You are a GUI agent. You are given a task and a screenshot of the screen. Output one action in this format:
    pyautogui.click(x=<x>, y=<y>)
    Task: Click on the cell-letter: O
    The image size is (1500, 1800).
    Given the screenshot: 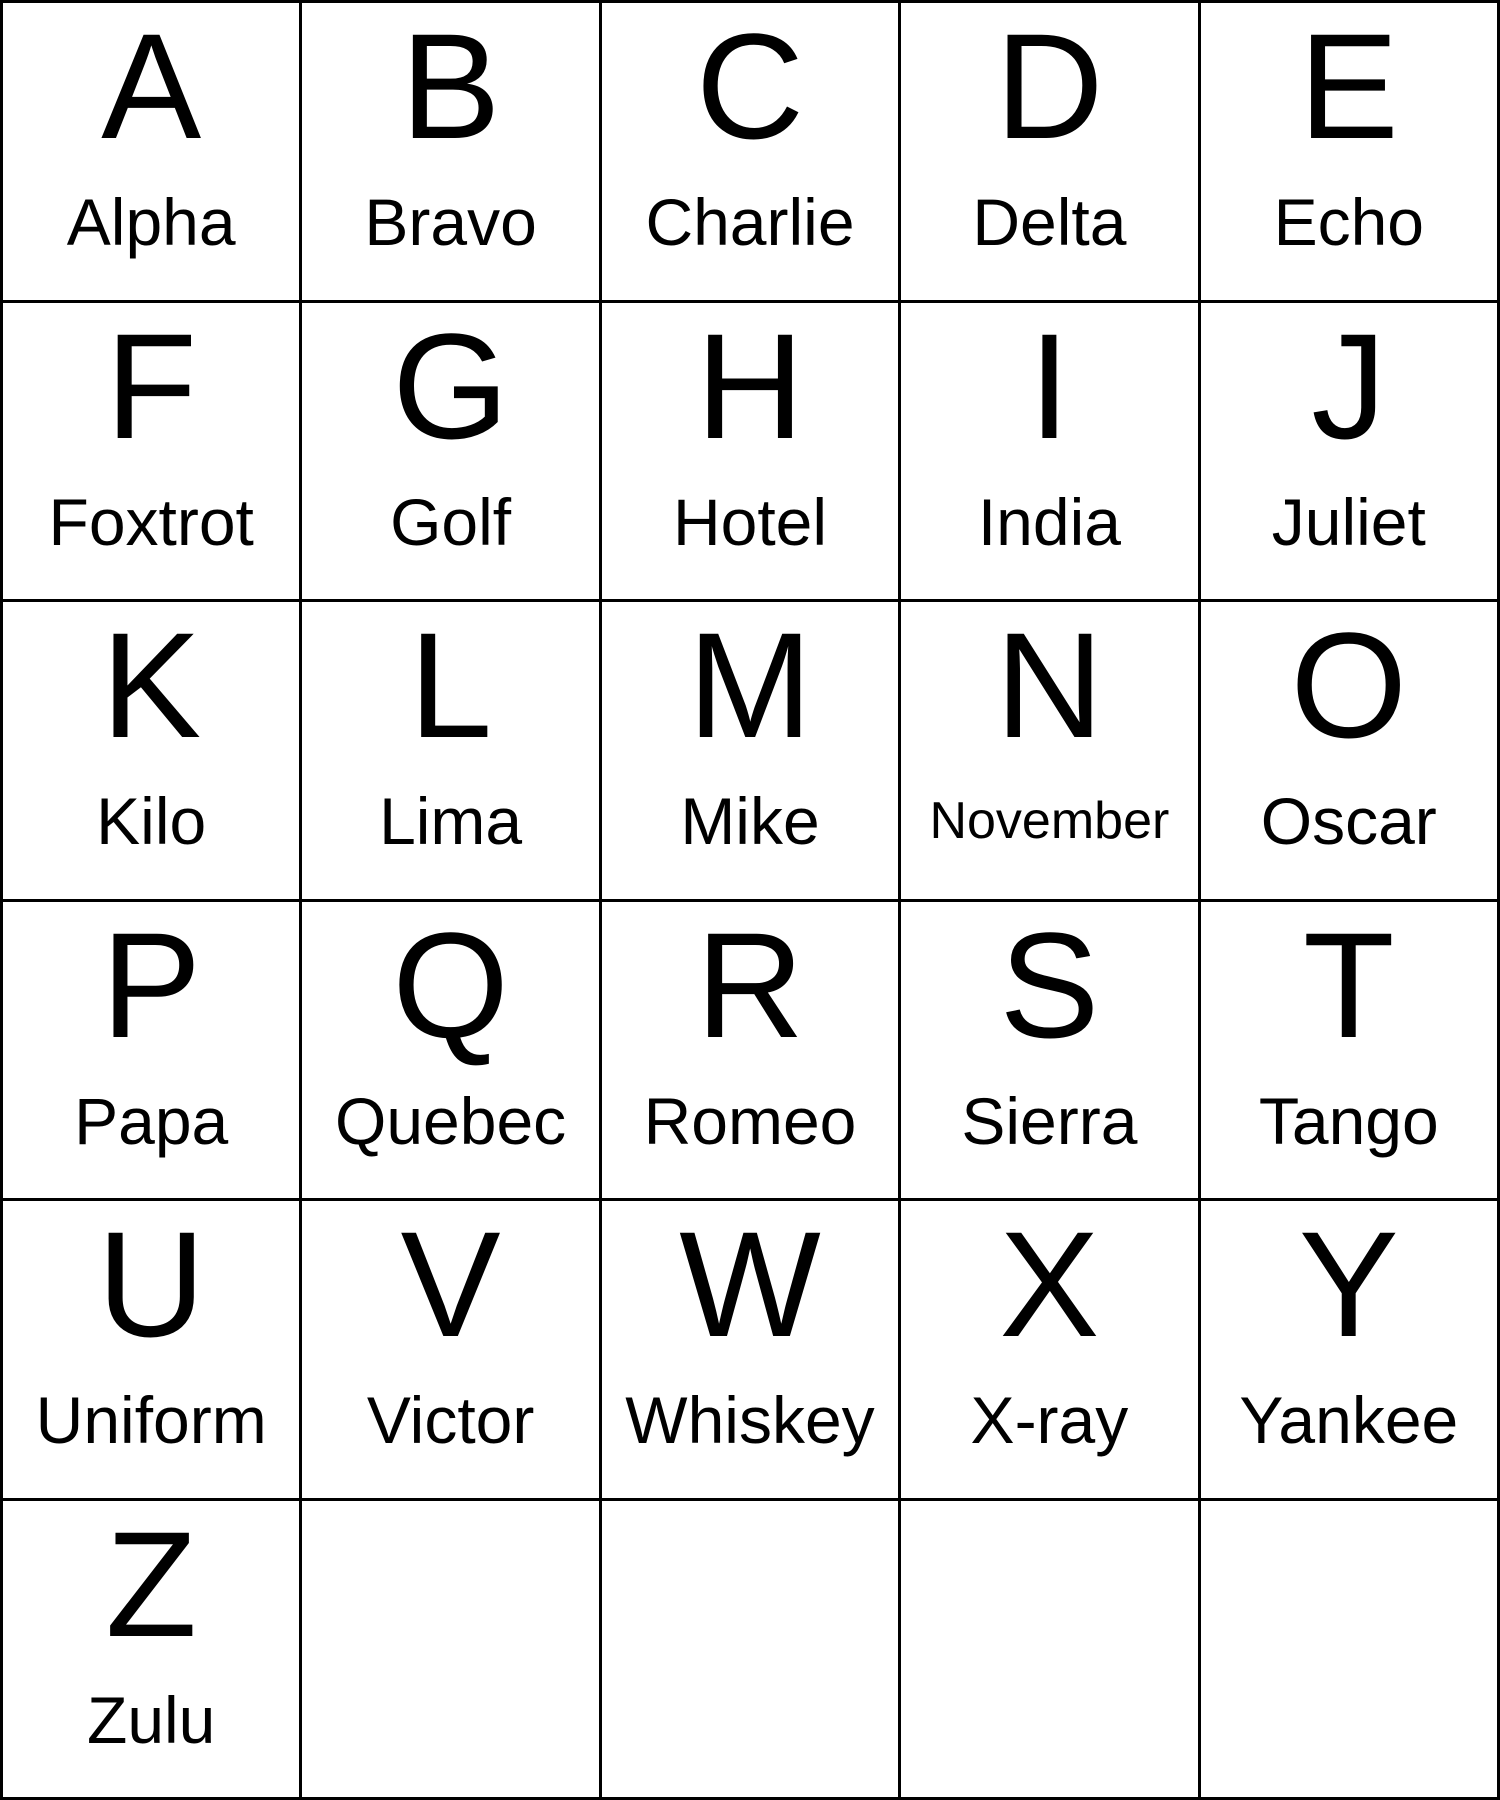 What is the action you would take?
    pyautogui.click(x=1349, y=686)
    